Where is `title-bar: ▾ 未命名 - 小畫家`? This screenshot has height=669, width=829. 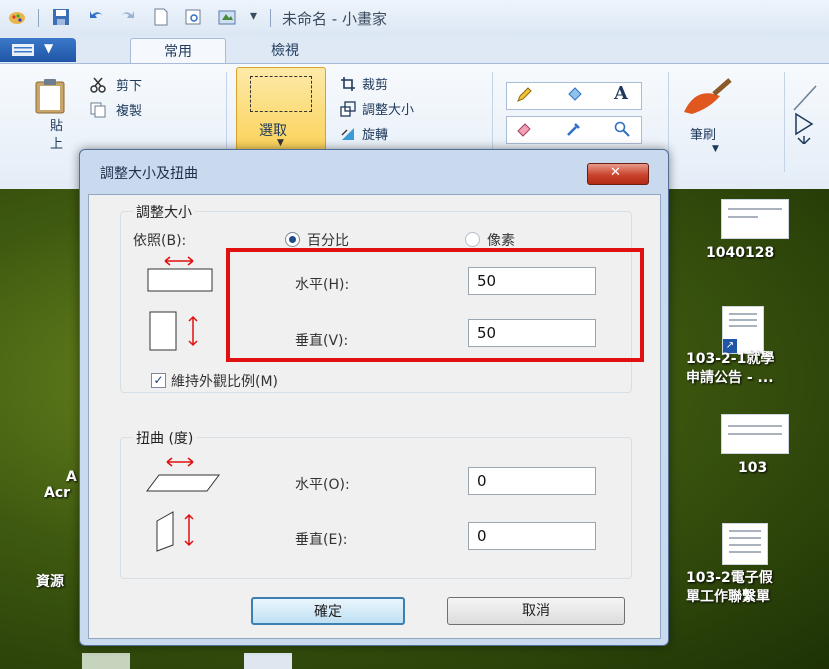 title-bar: ▾ 未命名 - 小畫家 is located at coordinates (414, 18).